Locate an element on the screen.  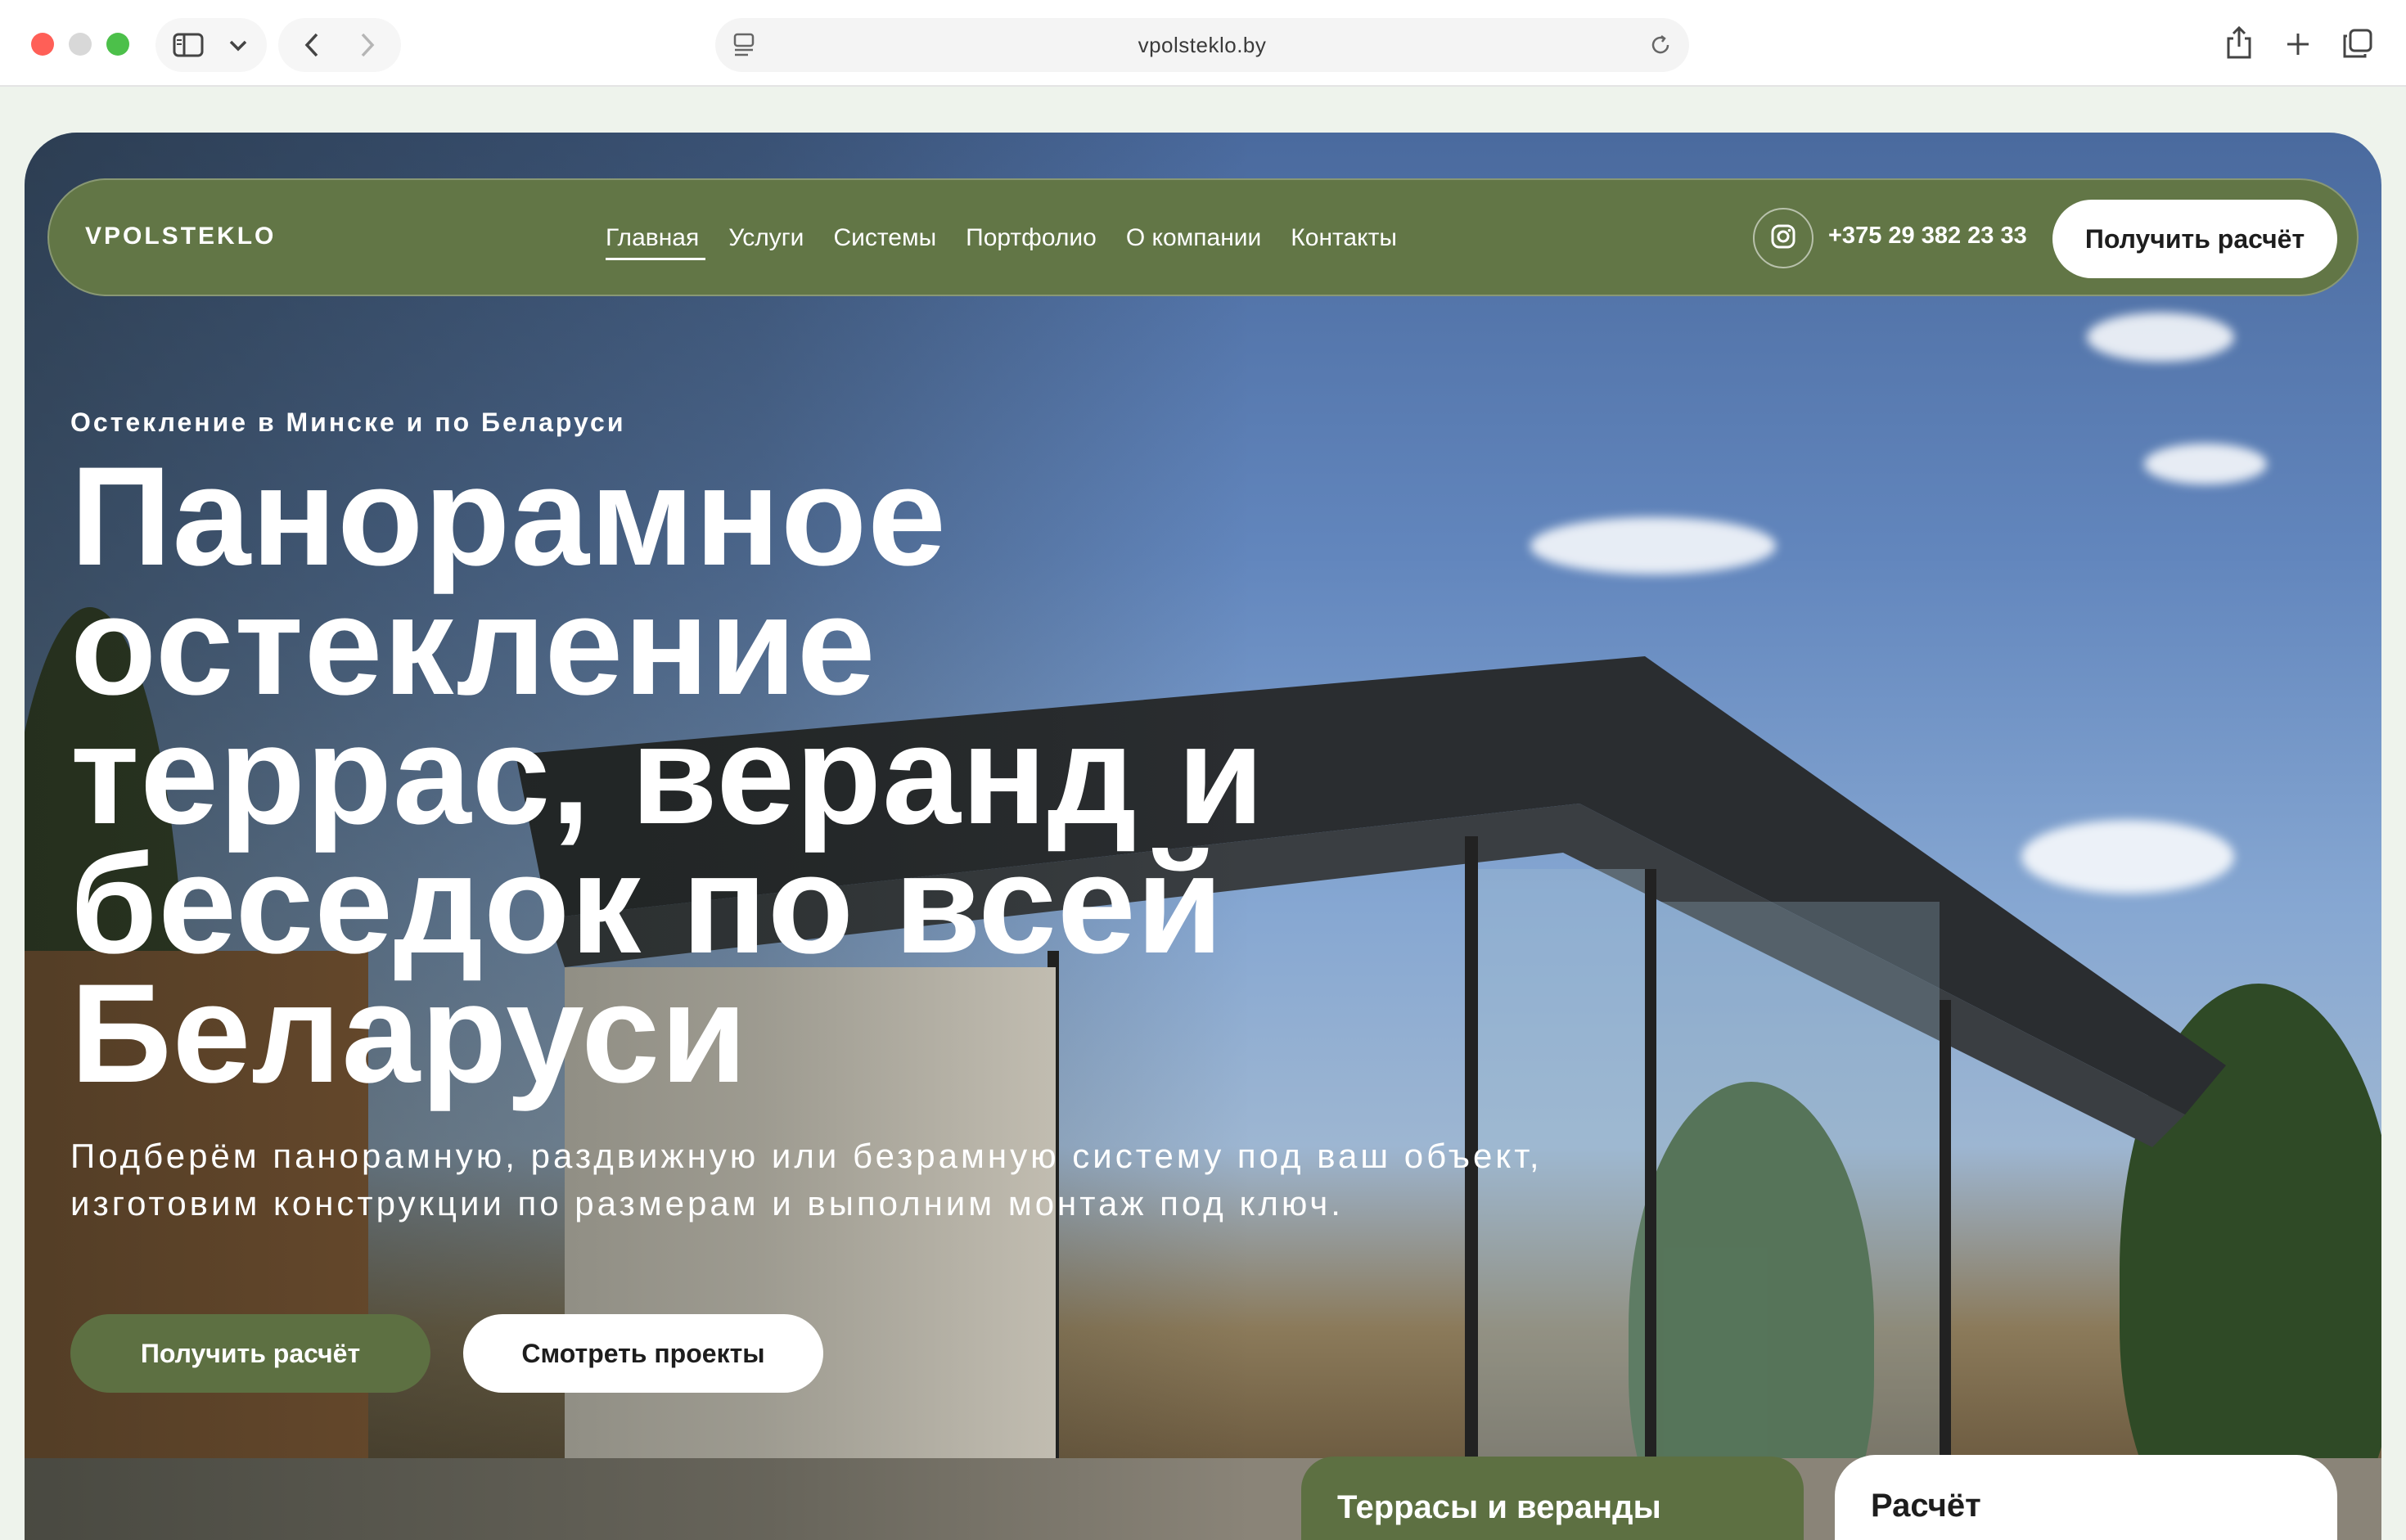
menu-item-services: Услуги is located at coordinates (766, 242).